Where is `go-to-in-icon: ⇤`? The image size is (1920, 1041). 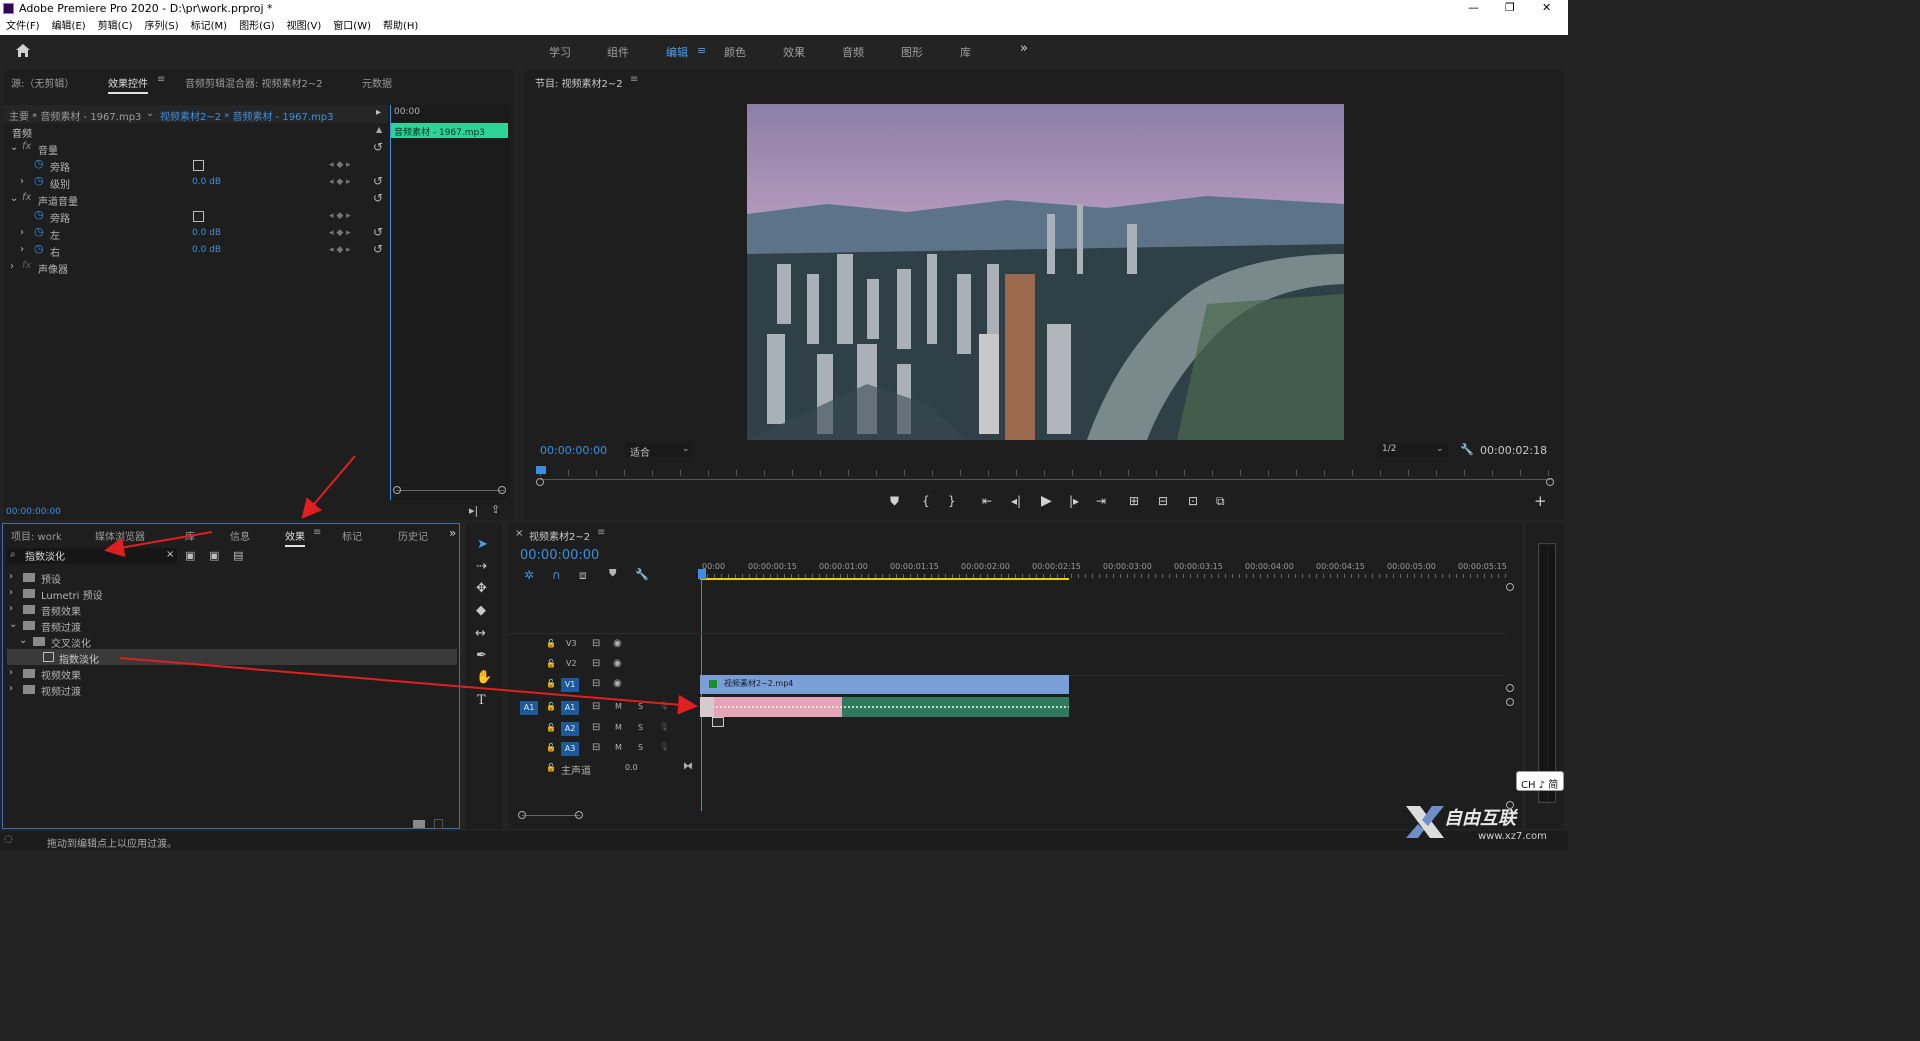
go-to-in-icon: ⇤ is located at coordinates (987, 501).